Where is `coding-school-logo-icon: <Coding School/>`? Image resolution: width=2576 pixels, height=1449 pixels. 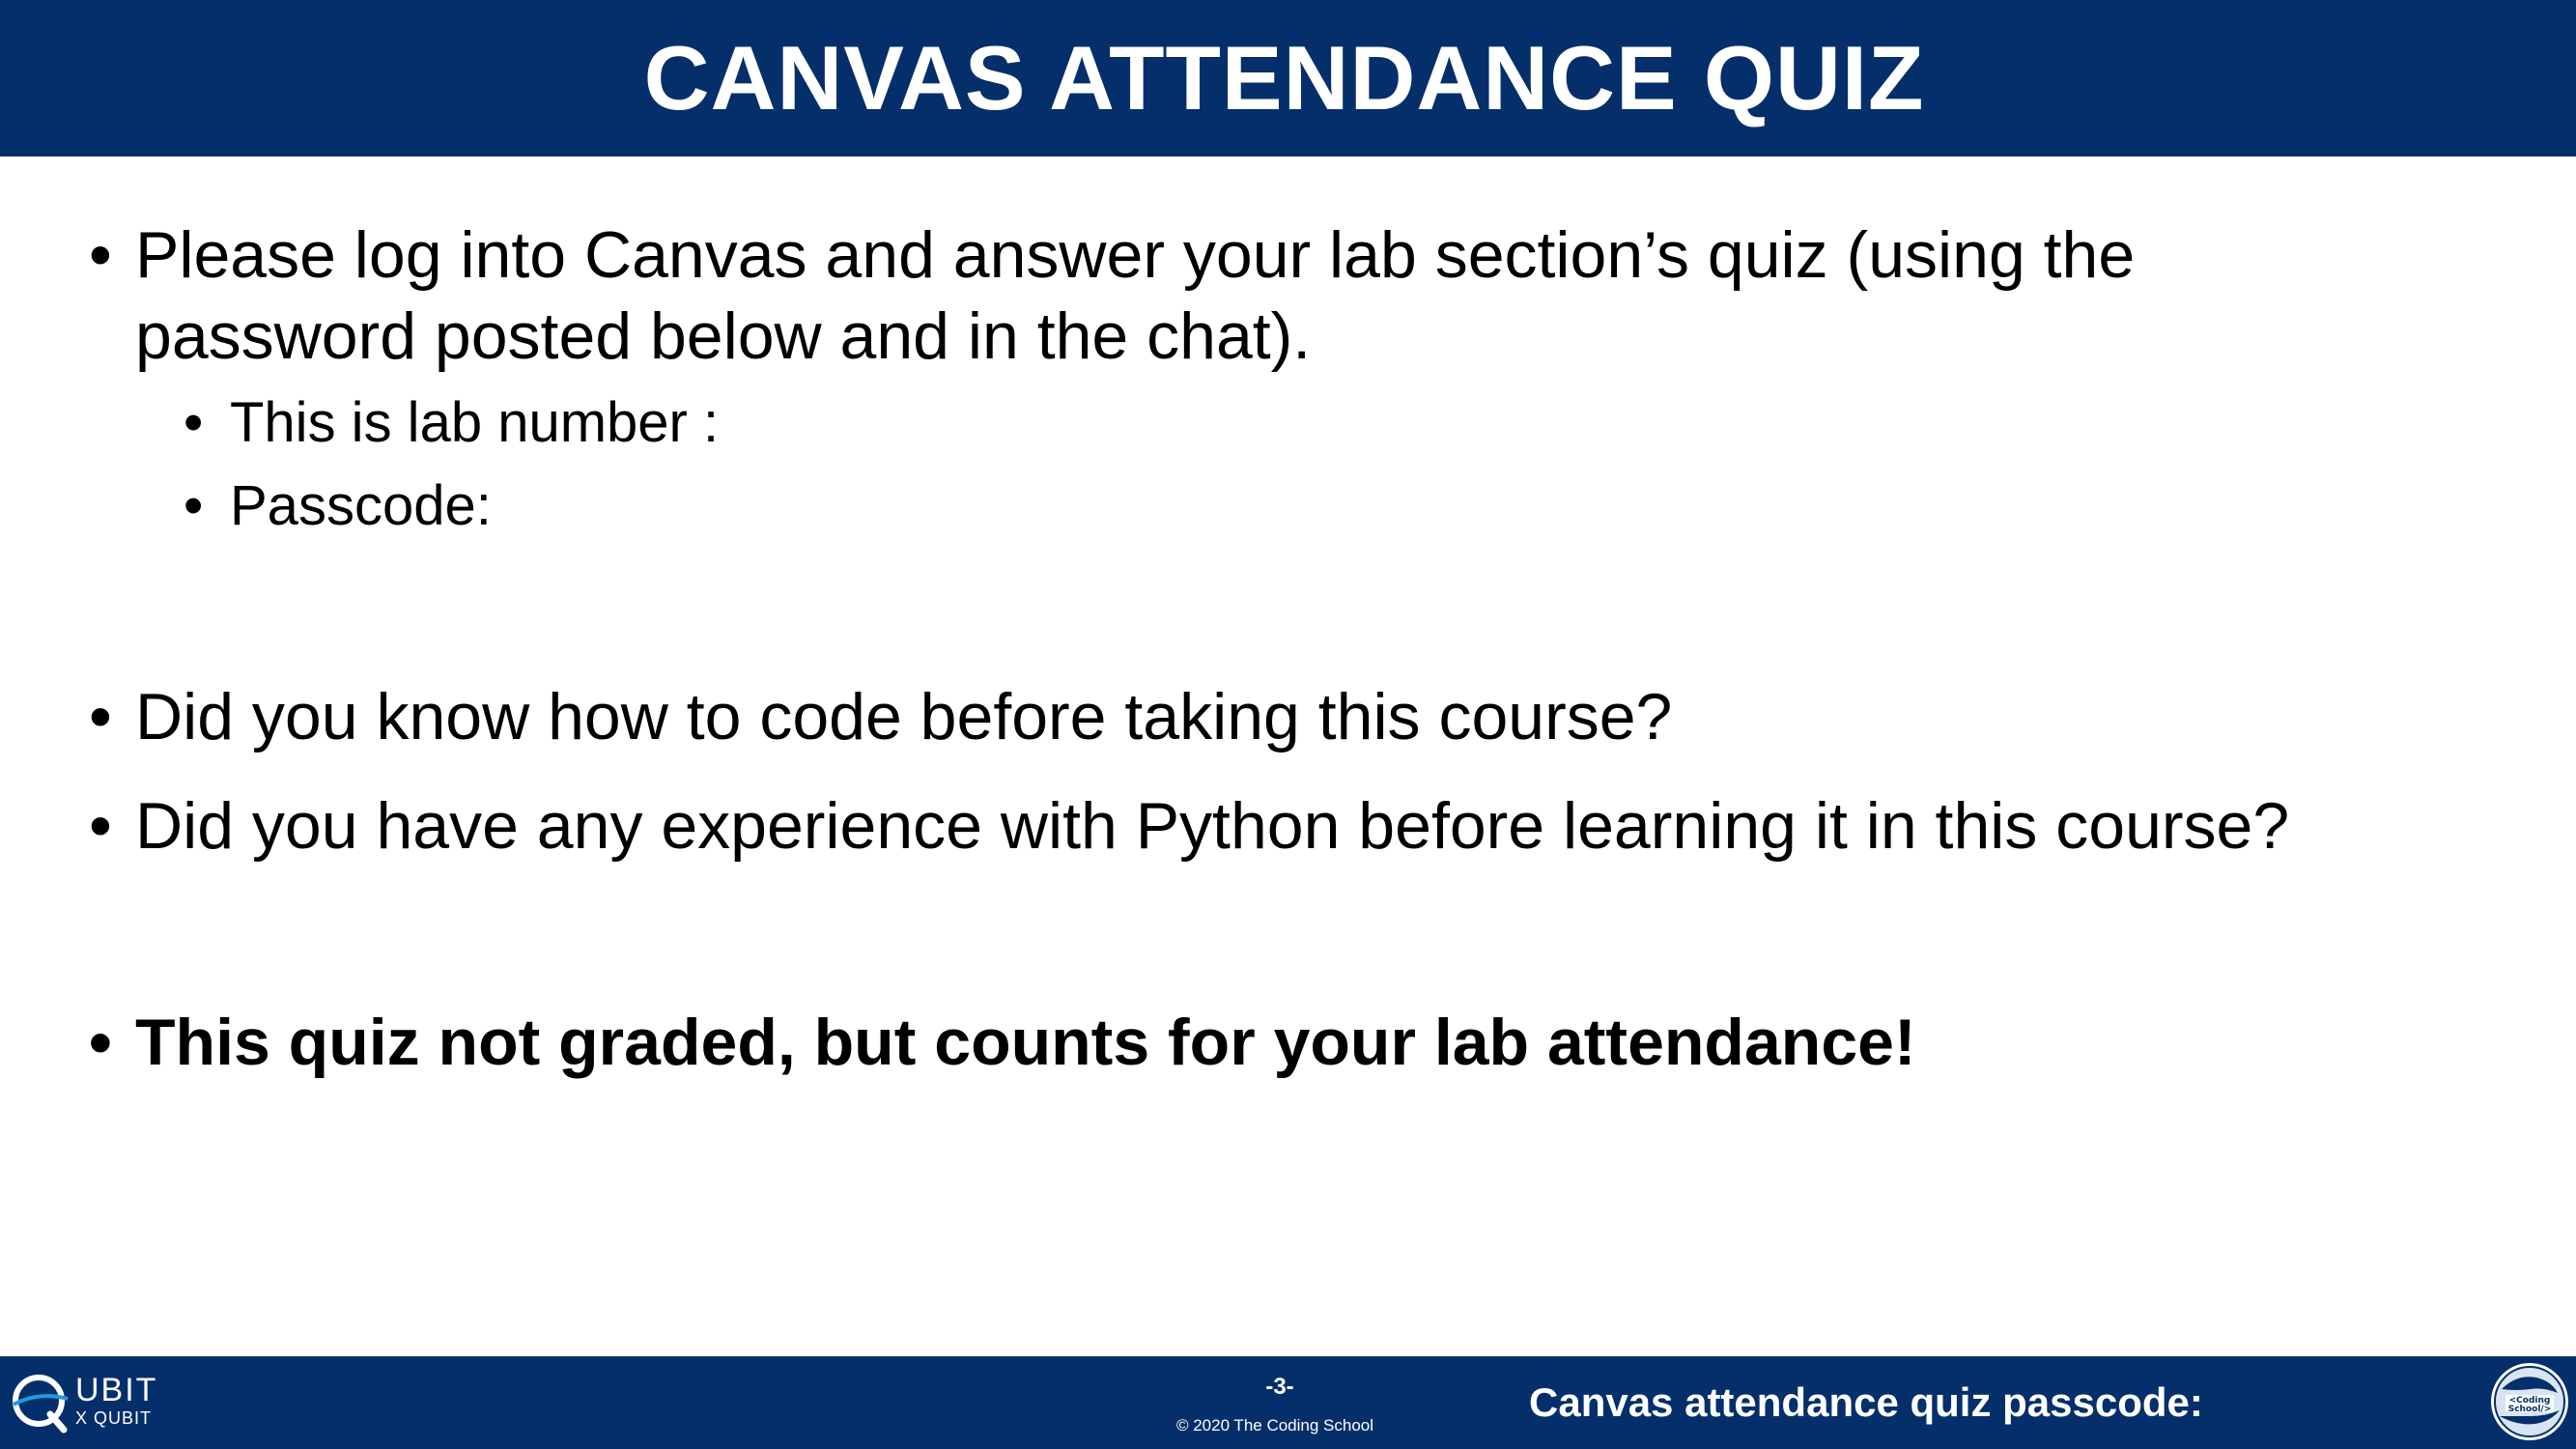 coding-school-logo-icon: <Coding School/> is located at coordinates (2529, 1401).